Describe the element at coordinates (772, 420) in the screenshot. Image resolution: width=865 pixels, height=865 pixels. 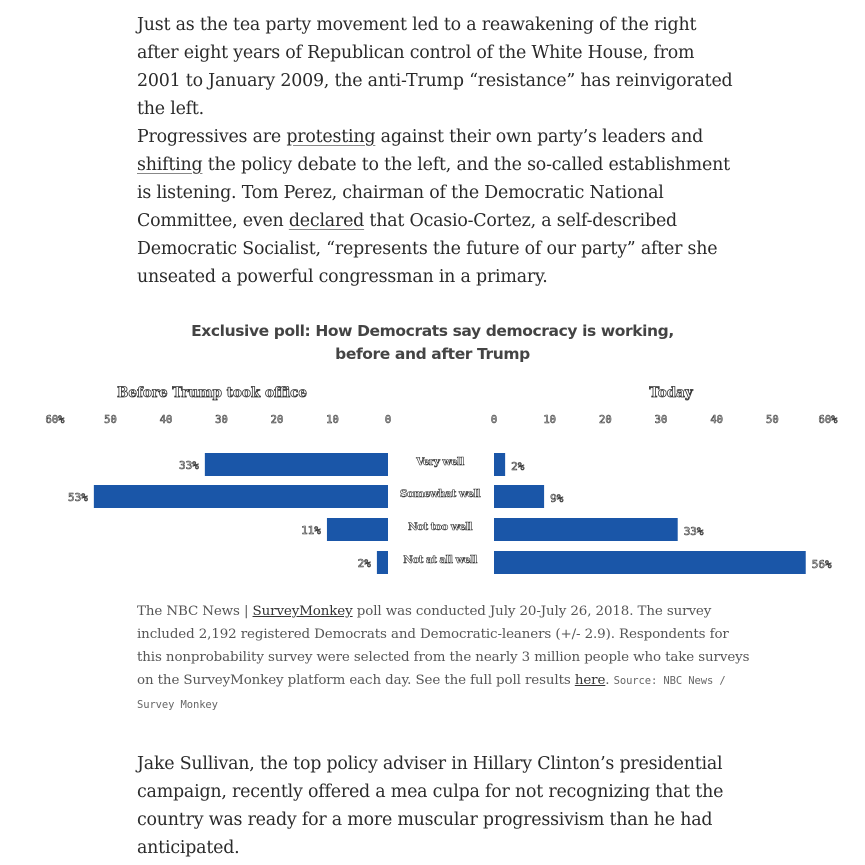
I see `right-tick-label: 50` at that location.